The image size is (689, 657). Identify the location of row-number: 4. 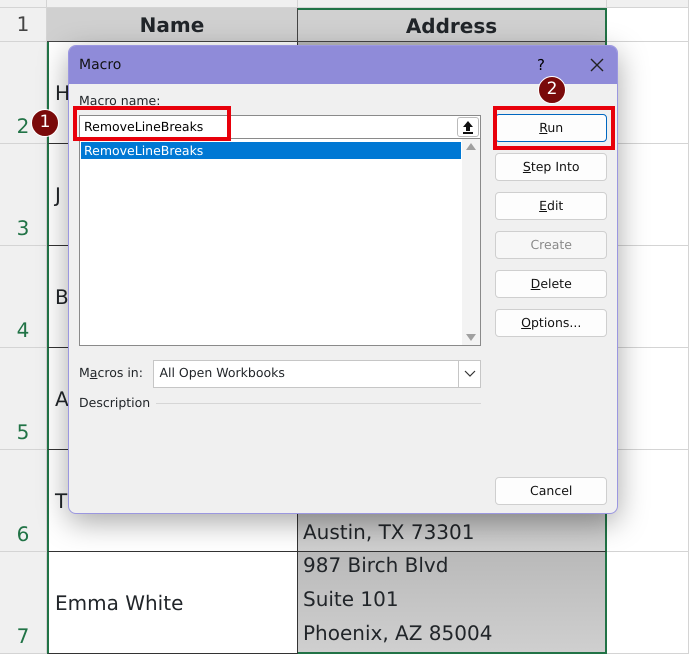
(23, 330).